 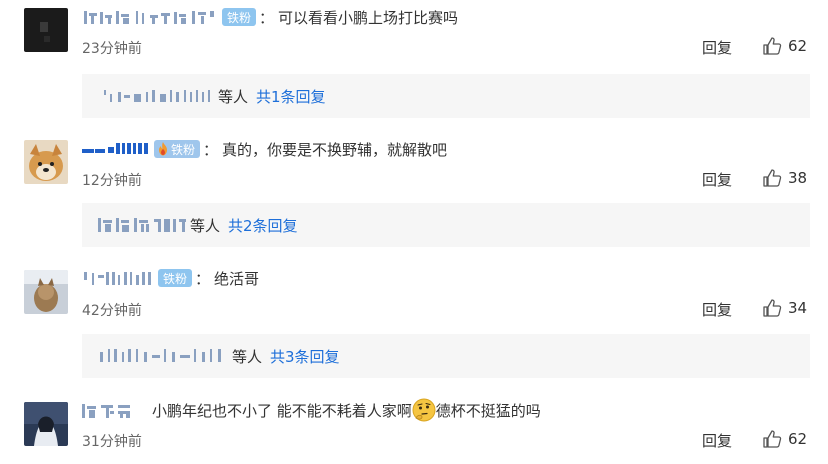 I want to click on comment-text-continued: 德杯不挺猛的吗, so click(x=488, y=410).